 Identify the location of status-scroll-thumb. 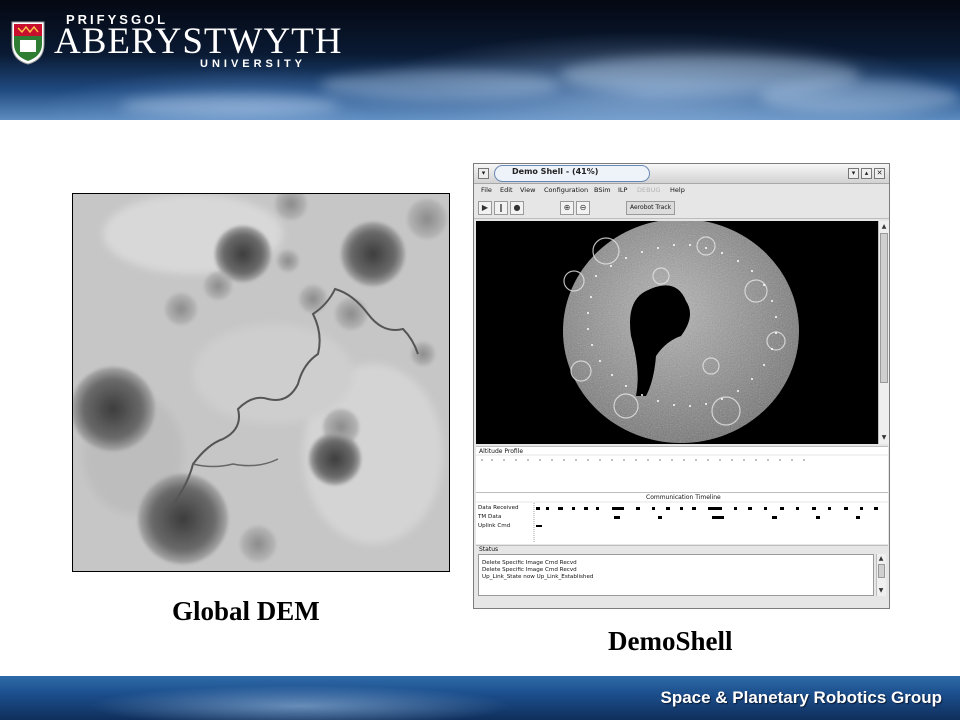
(881, 571).